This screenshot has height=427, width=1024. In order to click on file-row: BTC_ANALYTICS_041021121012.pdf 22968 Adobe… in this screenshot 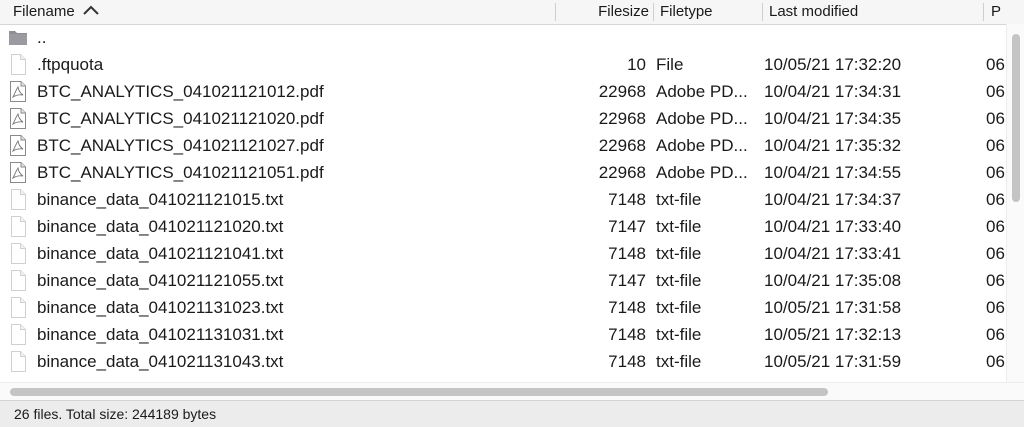, I will do `click(503, 91)`.